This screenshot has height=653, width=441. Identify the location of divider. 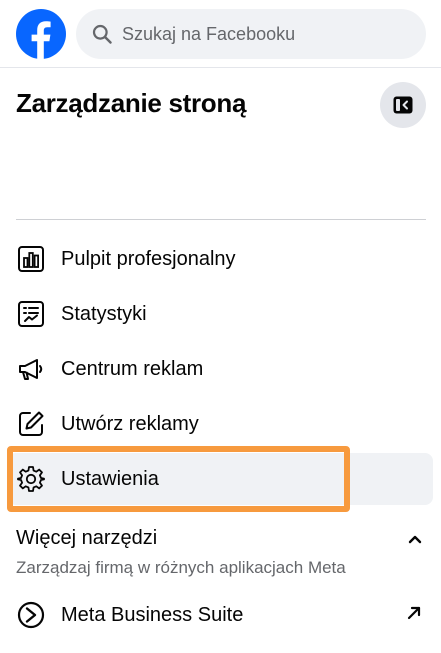
(221, 219).